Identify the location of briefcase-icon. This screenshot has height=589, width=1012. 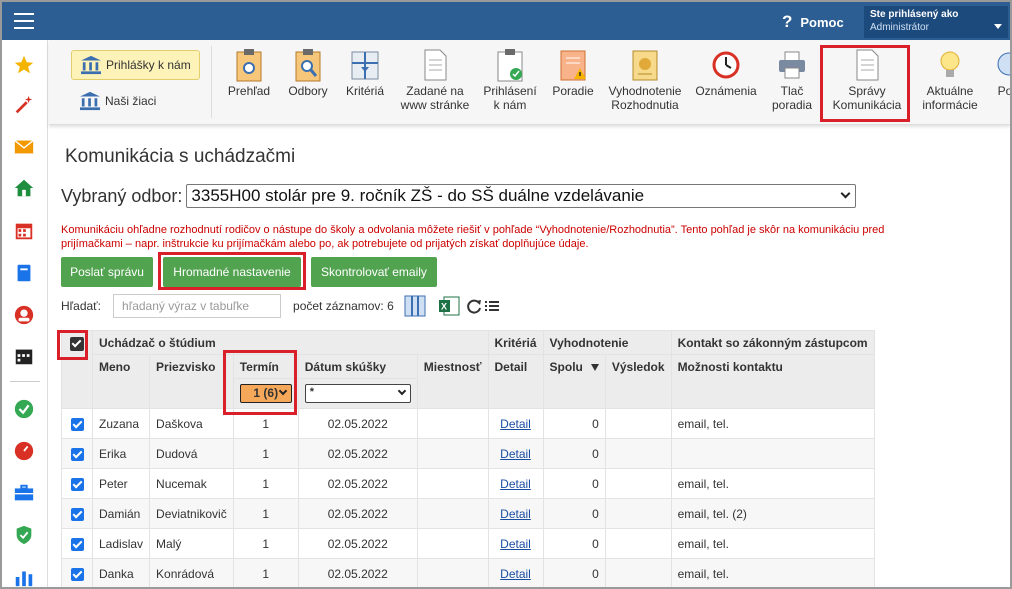
(24, 493).